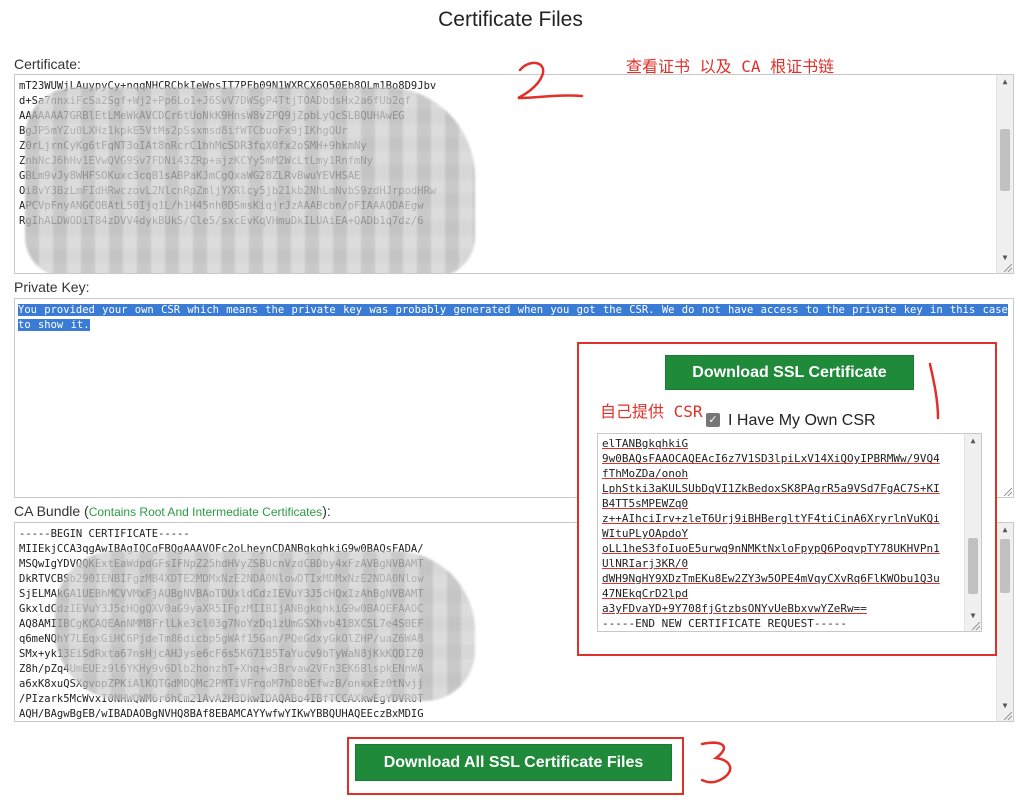  What do you see at coordinates (972, 532) in the screenshot?
I see `csr-scrollbar: ▲ ▼` at bounding box center [972, 532].